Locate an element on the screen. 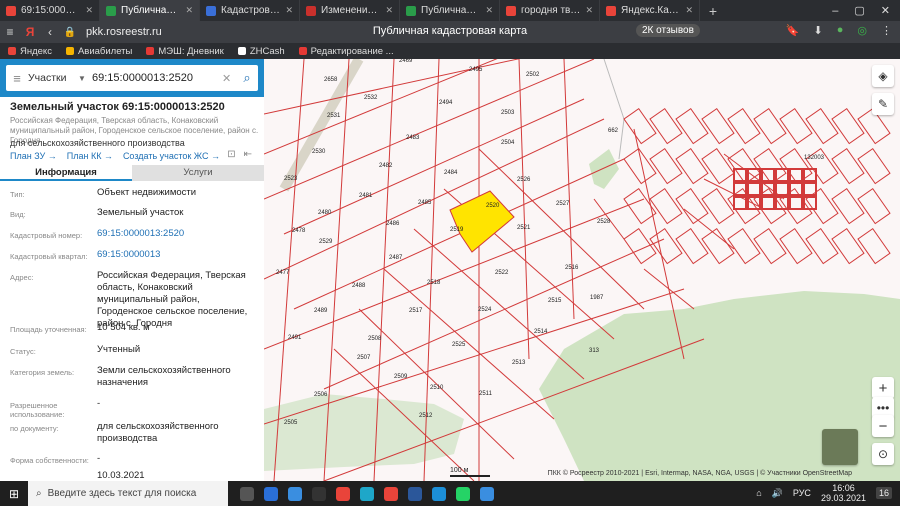 Image resolution: width=900 pixels, height=506 pixels. yandex-logo-icon: Я is located at coordinates (30, 32).